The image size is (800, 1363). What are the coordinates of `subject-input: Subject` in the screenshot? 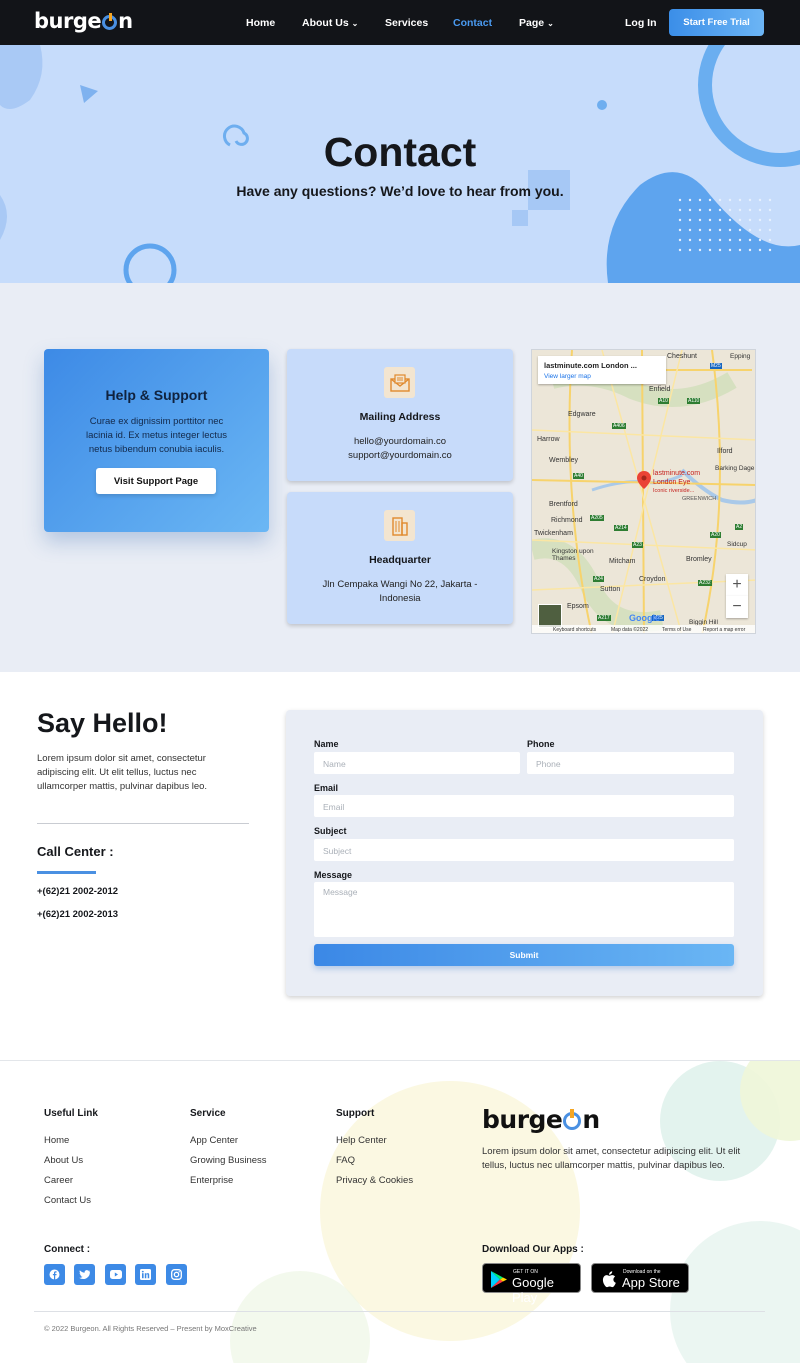 It's located at (524, 850).